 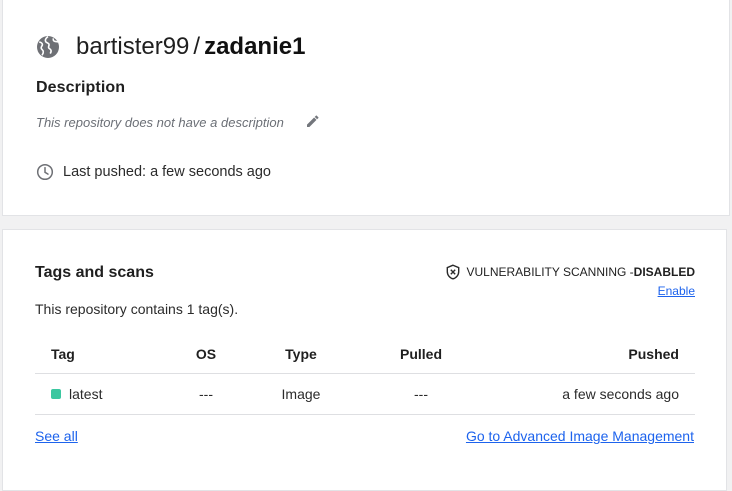 I want to click on tags-heading: Tags and scans, so click(x=94, y=272).